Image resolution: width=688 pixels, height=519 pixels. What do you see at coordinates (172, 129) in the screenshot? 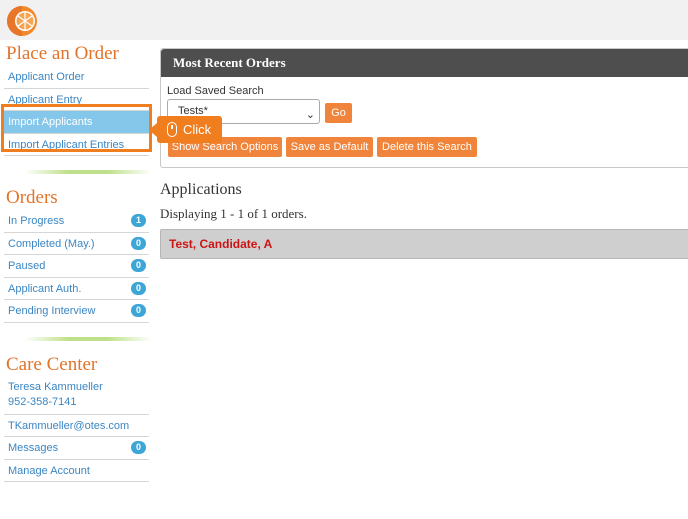
I see `mouse-icon` at bounding box center [172, 129].